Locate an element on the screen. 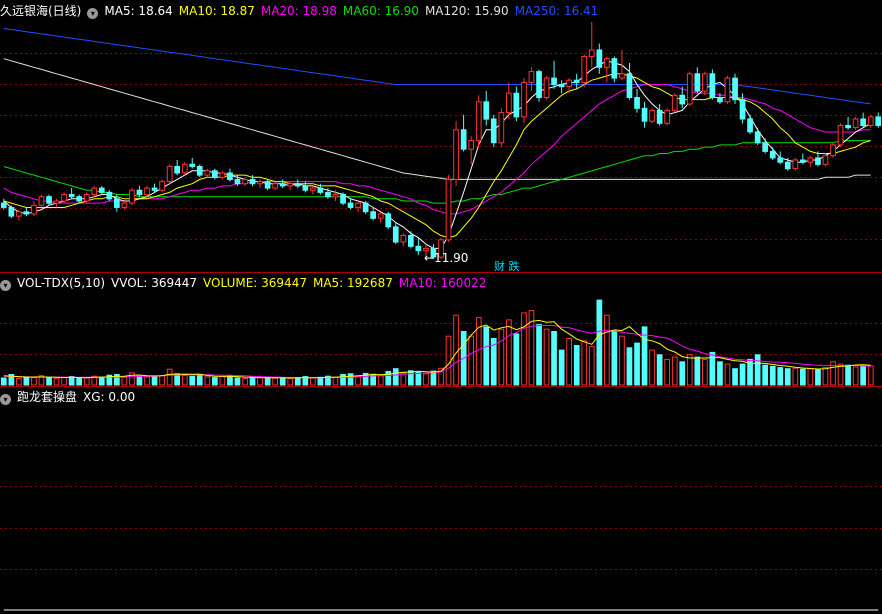  legend-vvol: VVOL: 369447 is located at coordinates (154, 283).